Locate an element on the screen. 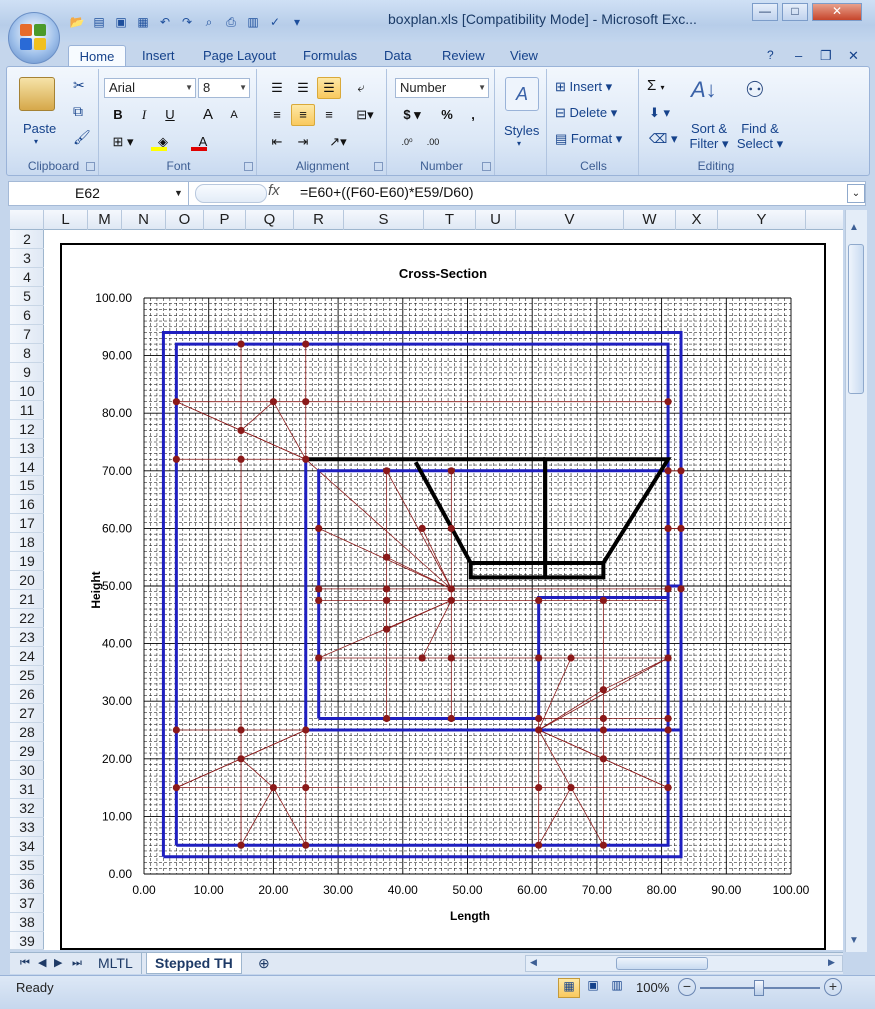 This screenshot has width=875, height=1009. decrease-indent-icon: ⇤ is located at coordinates (277, 142).